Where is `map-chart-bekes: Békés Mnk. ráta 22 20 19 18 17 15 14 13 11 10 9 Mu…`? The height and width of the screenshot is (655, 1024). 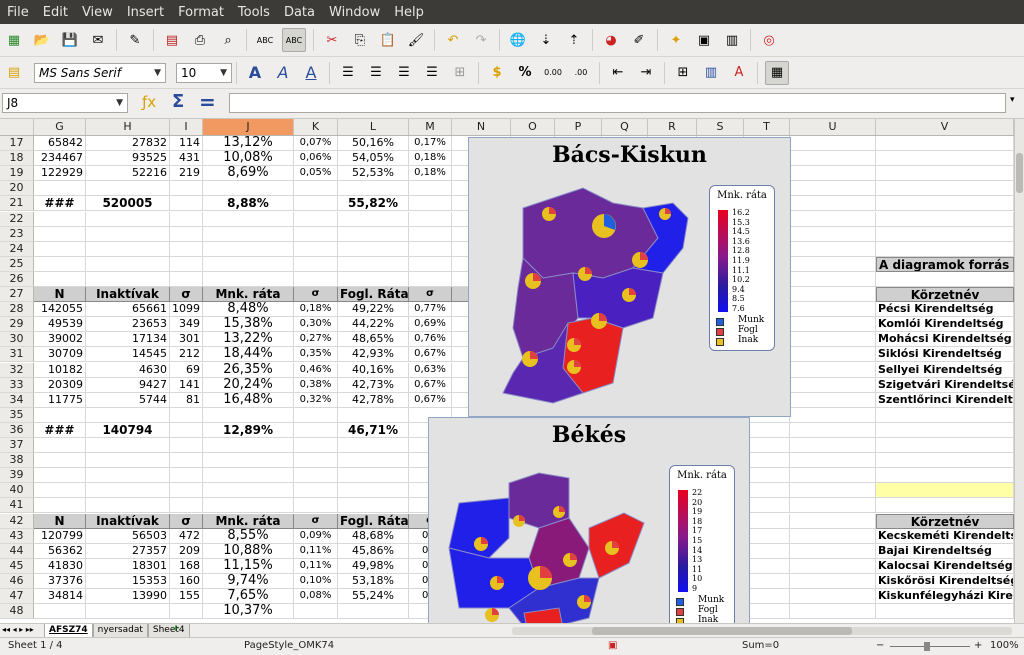
map-chart-bekes: Békés Mnk. ráta 22 20 19 18 17 15 14 13 11 10 9 Mu… is located at coordinates (589, 521).